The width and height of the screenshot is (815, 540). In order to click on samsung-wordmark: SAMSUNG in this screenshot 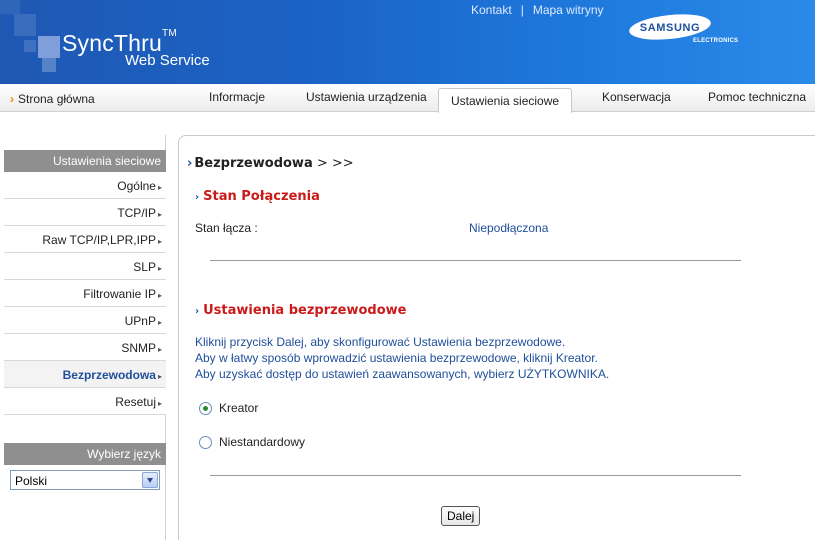, I will do `click(670, 28)`.